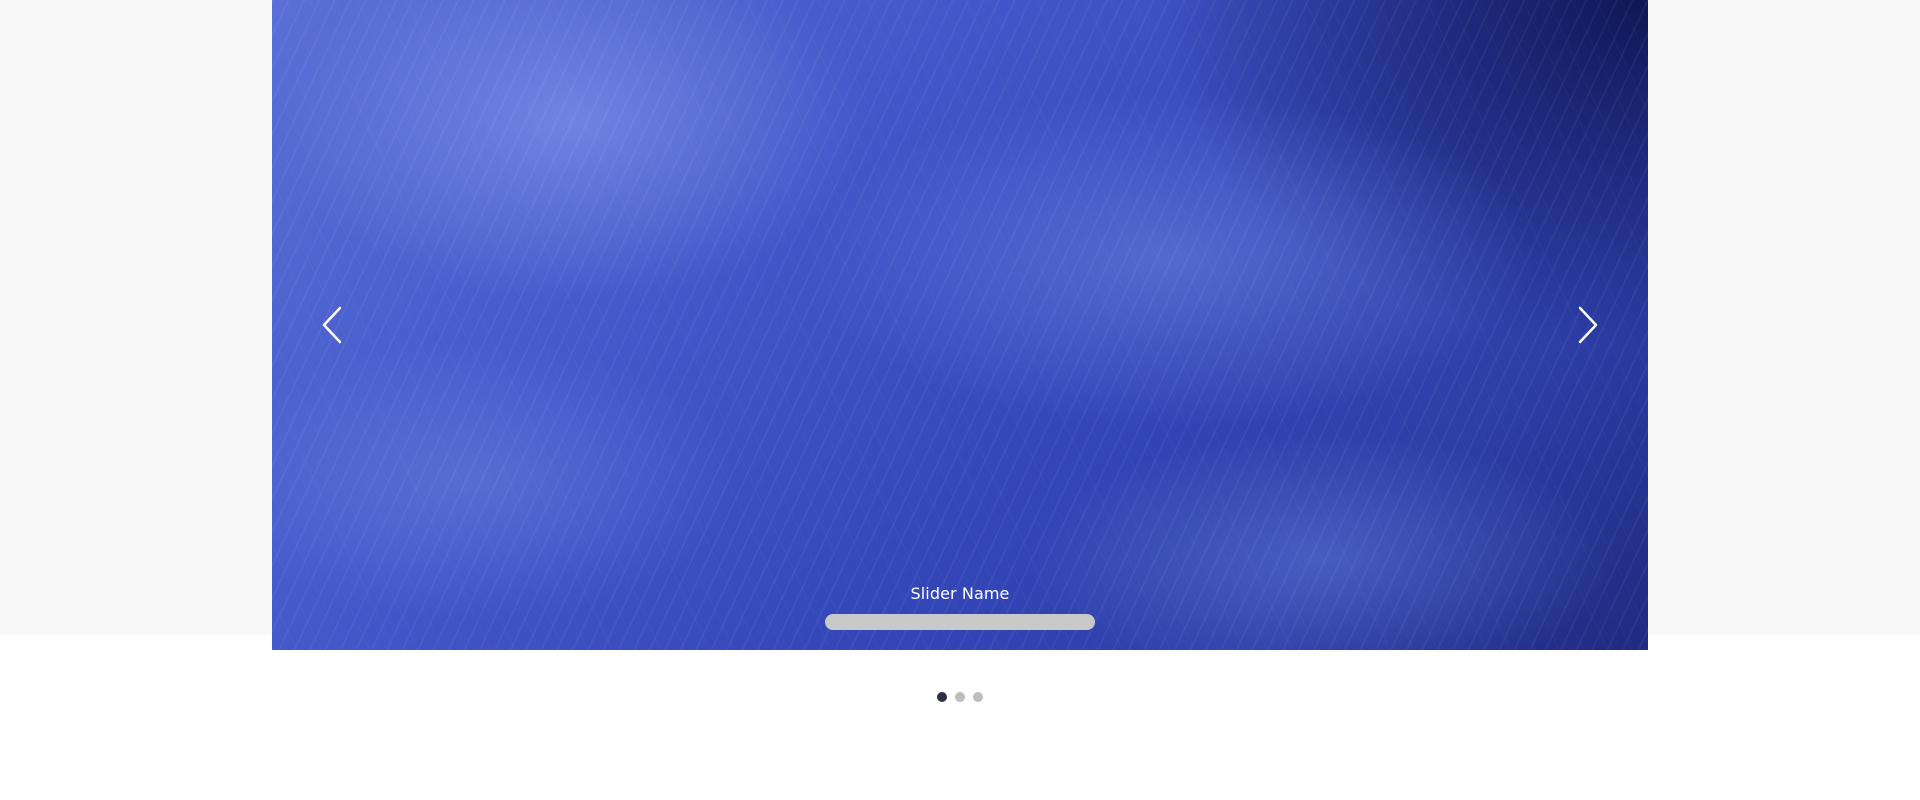  I want to click on chevron-right-icon, so click(1588, 325).